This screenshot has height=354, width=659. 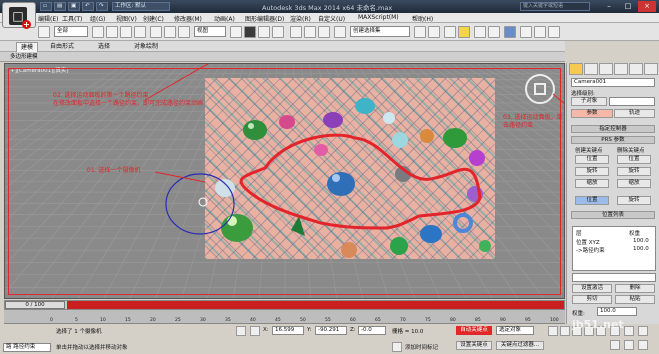 What do you see at coordinates (617, 311) in the screenshot?
I see `weight-spinner: 100.0` at bounding box center [617, 311].